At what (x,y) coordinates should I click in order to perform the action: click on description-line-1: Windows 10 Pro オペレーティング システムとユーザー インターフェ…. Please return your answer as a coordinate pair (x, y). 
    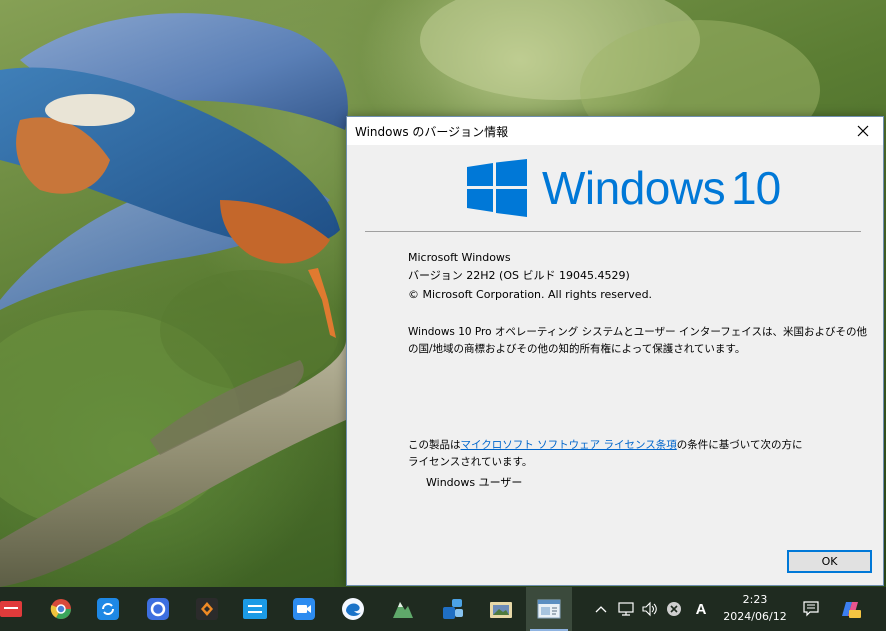
    Looking at the image, I should click on (637, 332).